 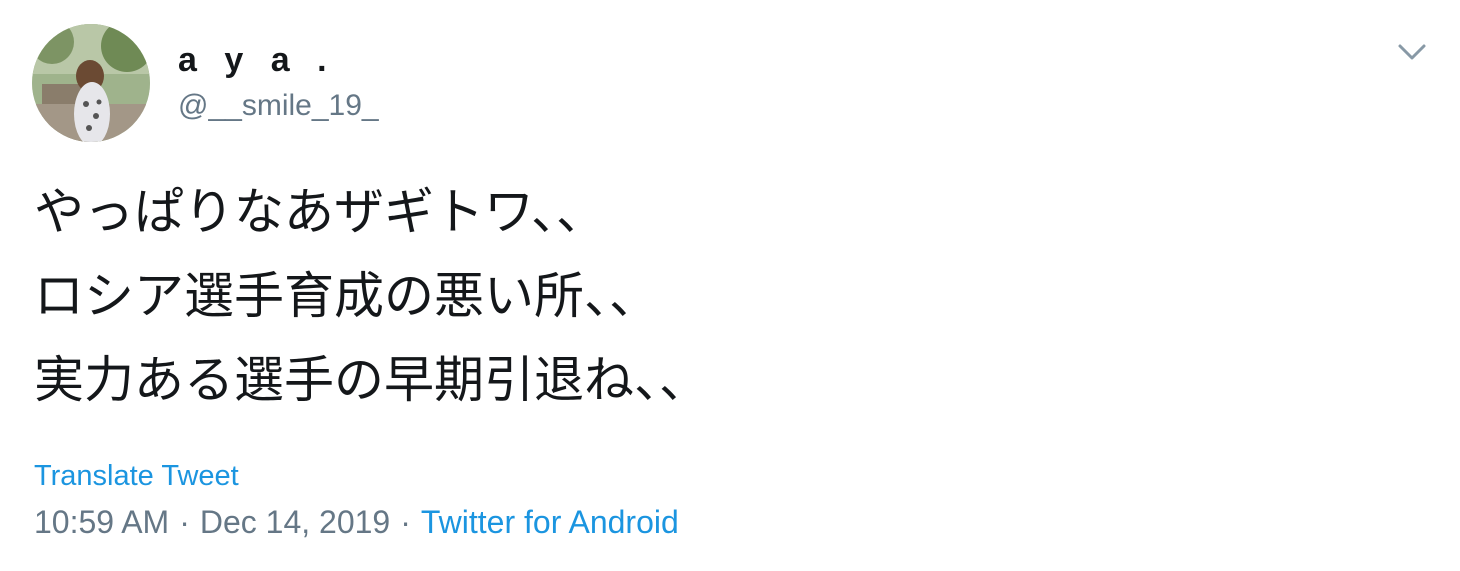 What do you see at coordinates (295, 522) in the screenshot?
I see `tweet-date: Dec 14, 2019` at bounding box center [295, 522].